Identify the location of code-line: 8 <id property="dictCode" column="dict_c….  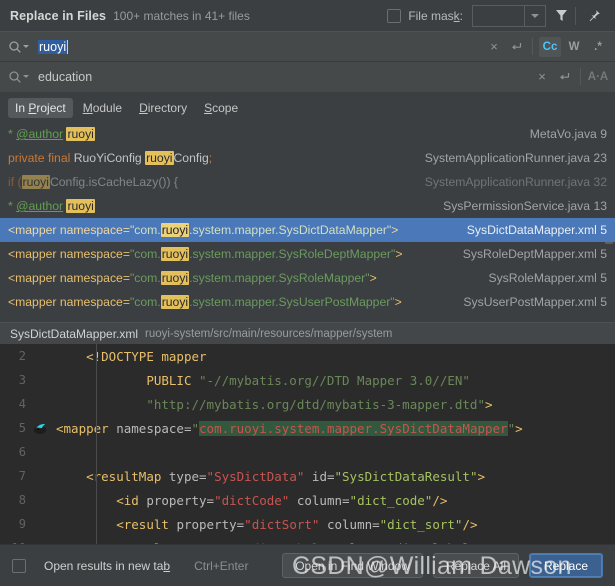
(307, 500).